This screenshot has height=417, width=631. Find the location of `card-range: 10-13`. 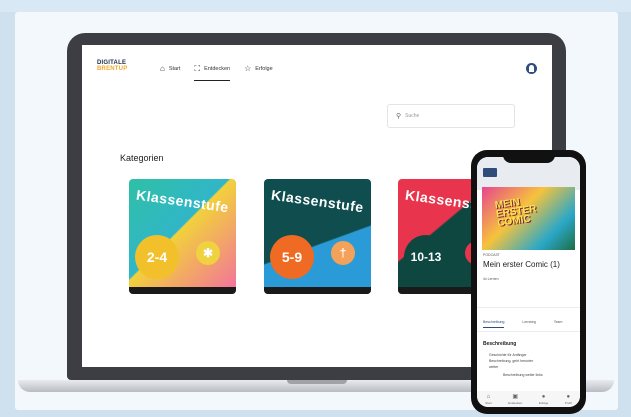

card-range: 10-13 is located at coordinates (426, 257).